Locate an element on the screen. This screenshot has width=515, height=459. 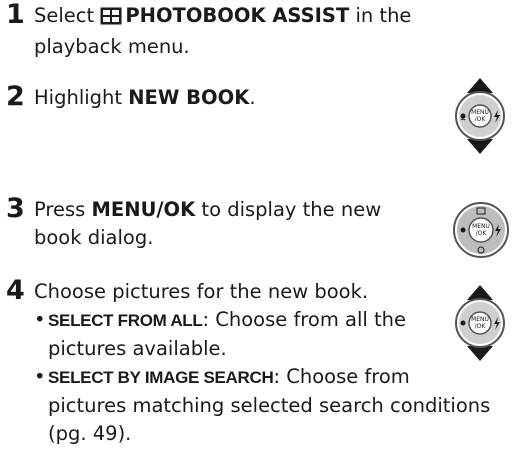
selector-dial-up-down: MENU /OK is located at coordinates (480, 118).